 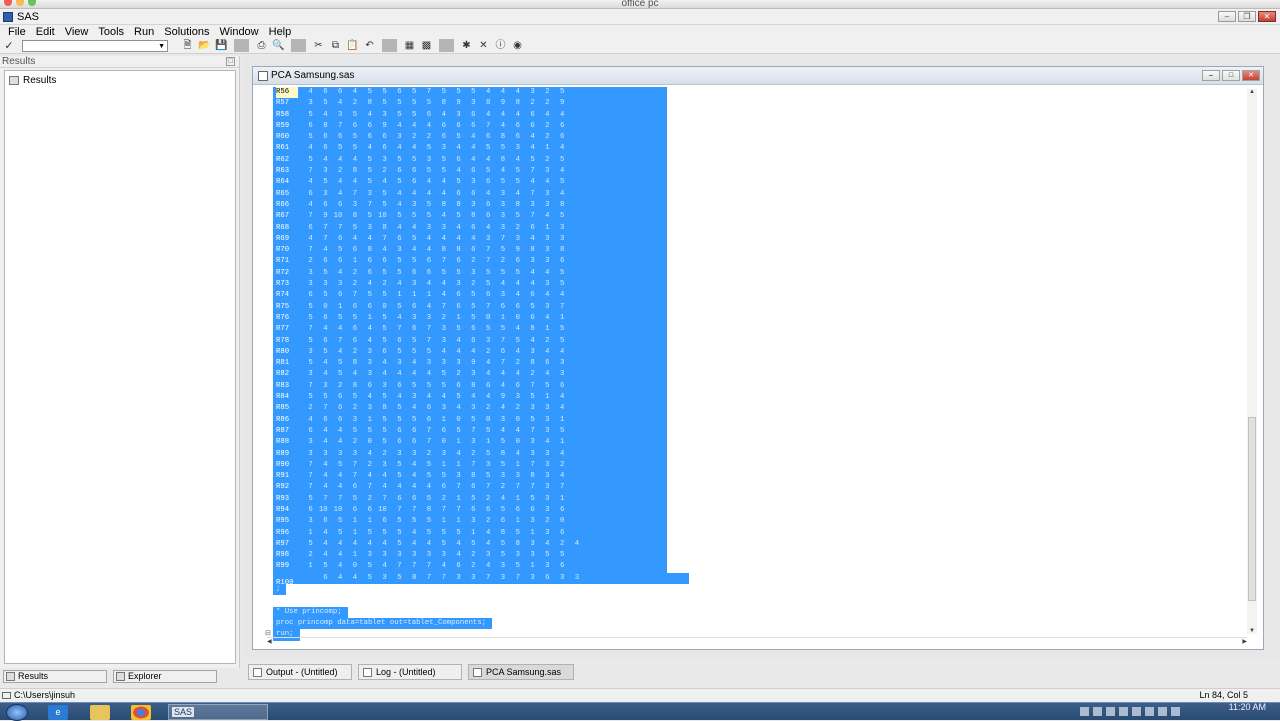 What do you see at coordinates (1252, 509) in the screenshot?
I see `scroll-thumb` at bounding box center [1252, 509].